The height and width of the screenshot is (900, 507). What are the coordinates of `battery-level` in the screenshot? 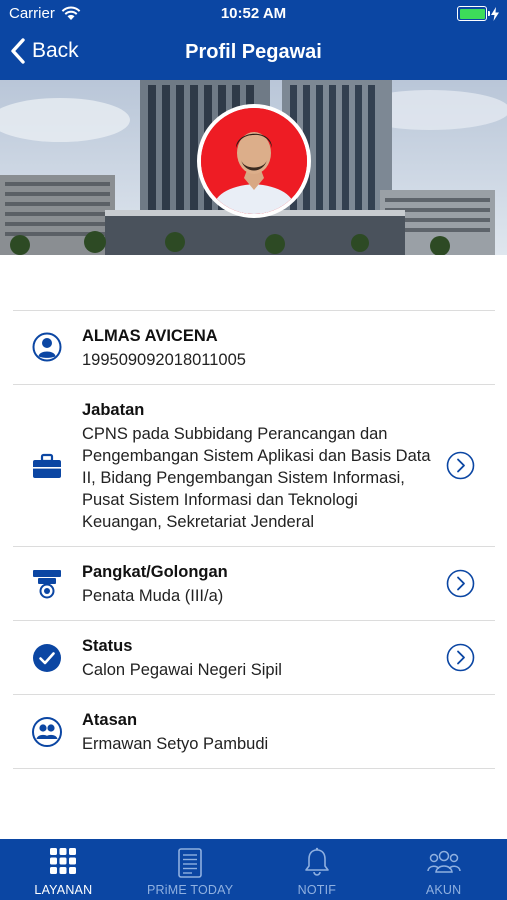 It's located at (472, 13).